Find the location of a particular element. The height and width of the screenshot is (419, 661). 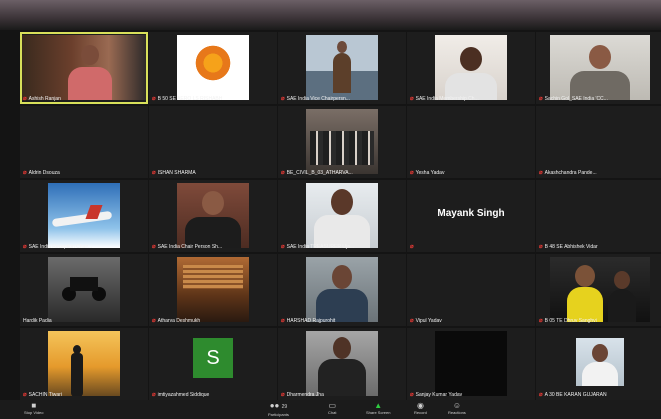

video-tile: ⌀ Dharmendra Jha is located at coordinates (342, 364).